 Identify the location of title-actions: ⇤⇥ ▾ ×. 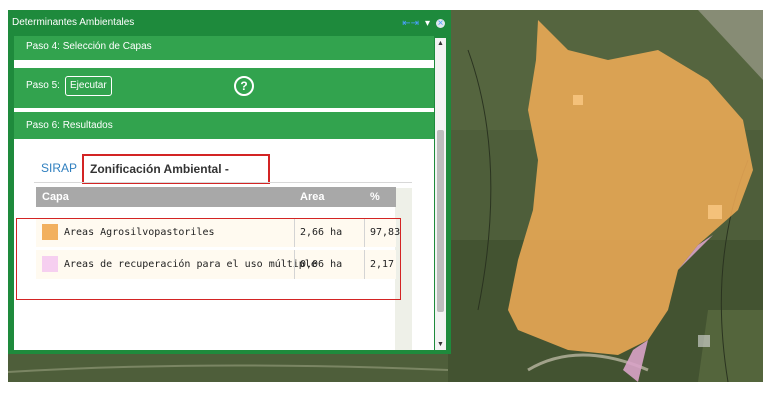
(423, 23).